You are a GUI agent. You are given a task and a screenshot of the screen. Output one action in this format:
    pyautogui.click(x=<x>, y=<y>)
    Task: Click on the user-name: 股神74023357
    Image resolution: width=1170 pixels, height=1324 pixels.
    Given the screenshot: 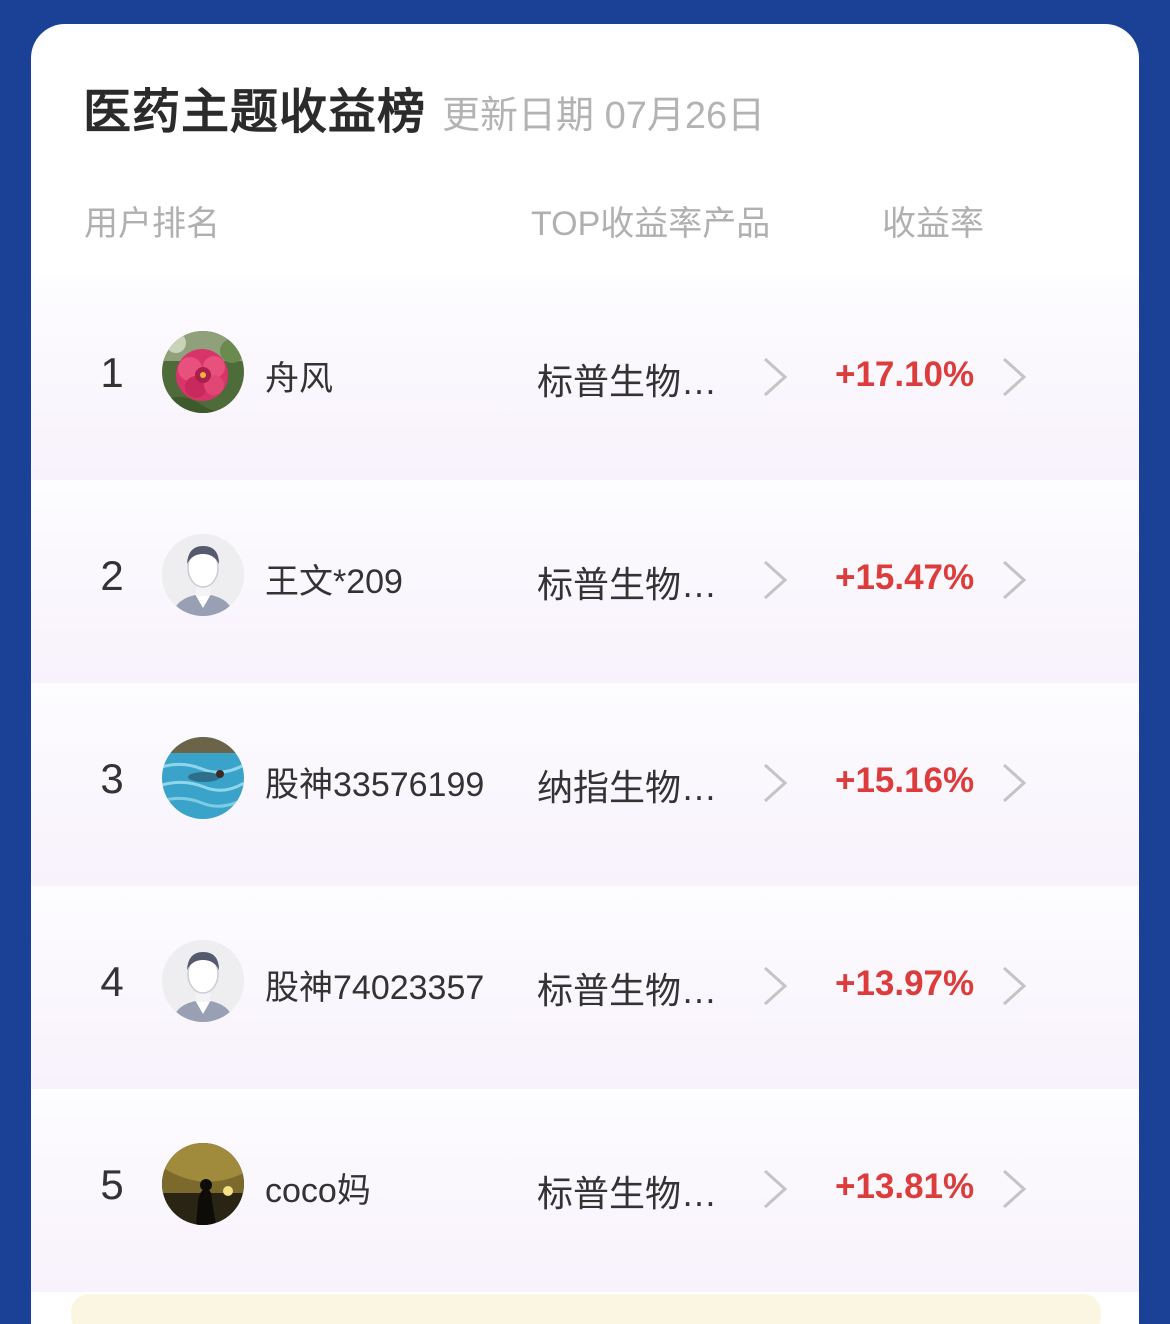 What is the action you would take?
    pyautogui.click(x=374, y=984)
    